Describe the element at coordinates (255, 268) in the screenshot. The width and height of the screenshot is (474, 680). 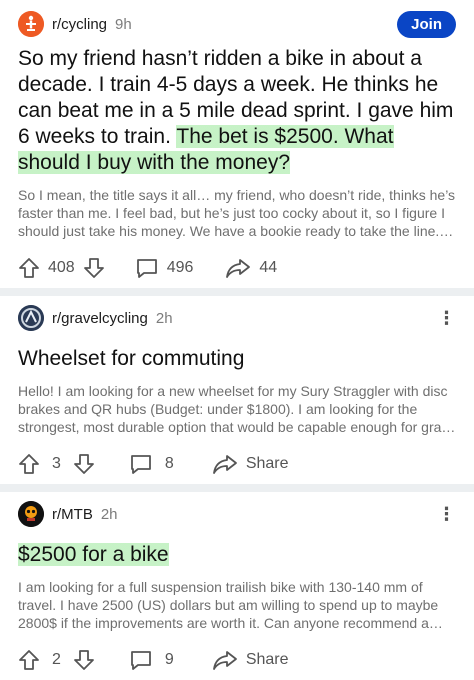
I see `share-button: 44` at that location.